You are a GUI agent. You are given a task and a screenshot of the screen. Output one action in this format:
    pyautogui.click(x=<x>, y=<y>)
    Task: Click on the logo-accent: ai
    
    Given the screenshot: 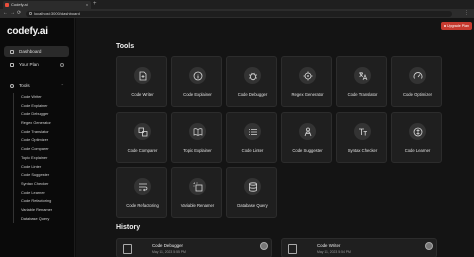 What is the action you would take?
    pyautogui.click(x=43, y=31)
    